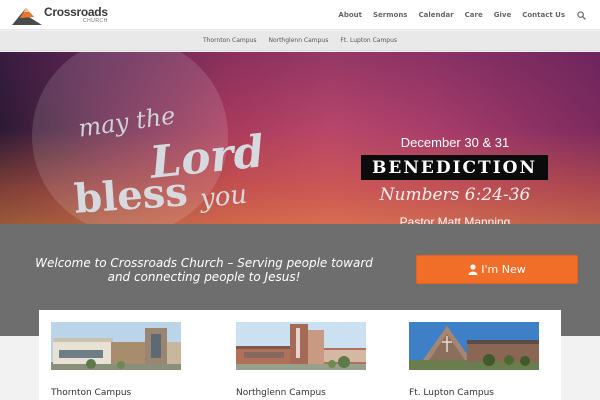 The width and height of the screenshot is (600, 400). I want to click on nav-about: About, so click(350, 15).